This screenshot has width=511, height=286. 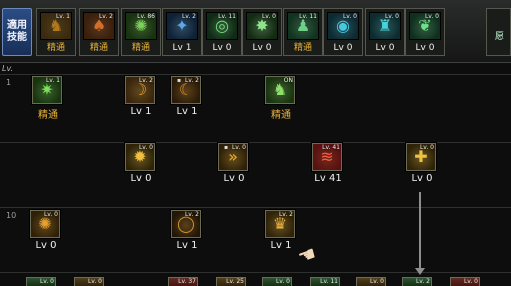 I want to click on gold-burst-icon: ✹ Lv. 0, so click(x=140, y=157).